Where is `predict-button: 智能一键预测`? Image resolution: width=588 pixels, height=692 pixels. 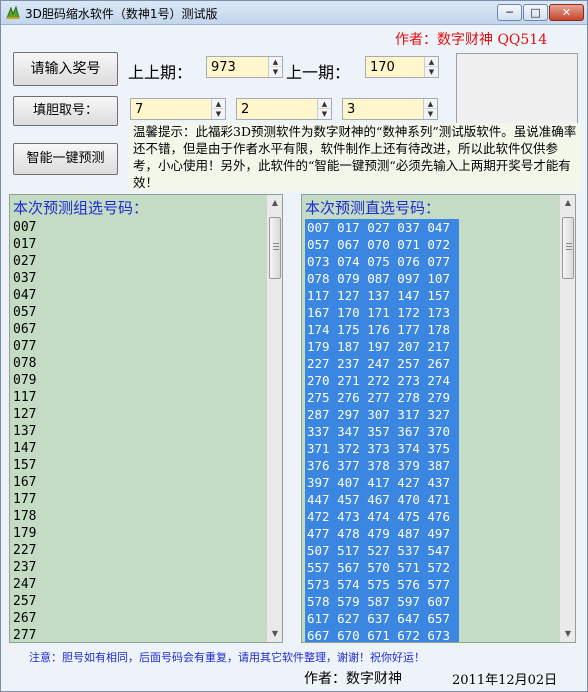
predict-button: 智能一键预测 is located at coordinates (65, 159).